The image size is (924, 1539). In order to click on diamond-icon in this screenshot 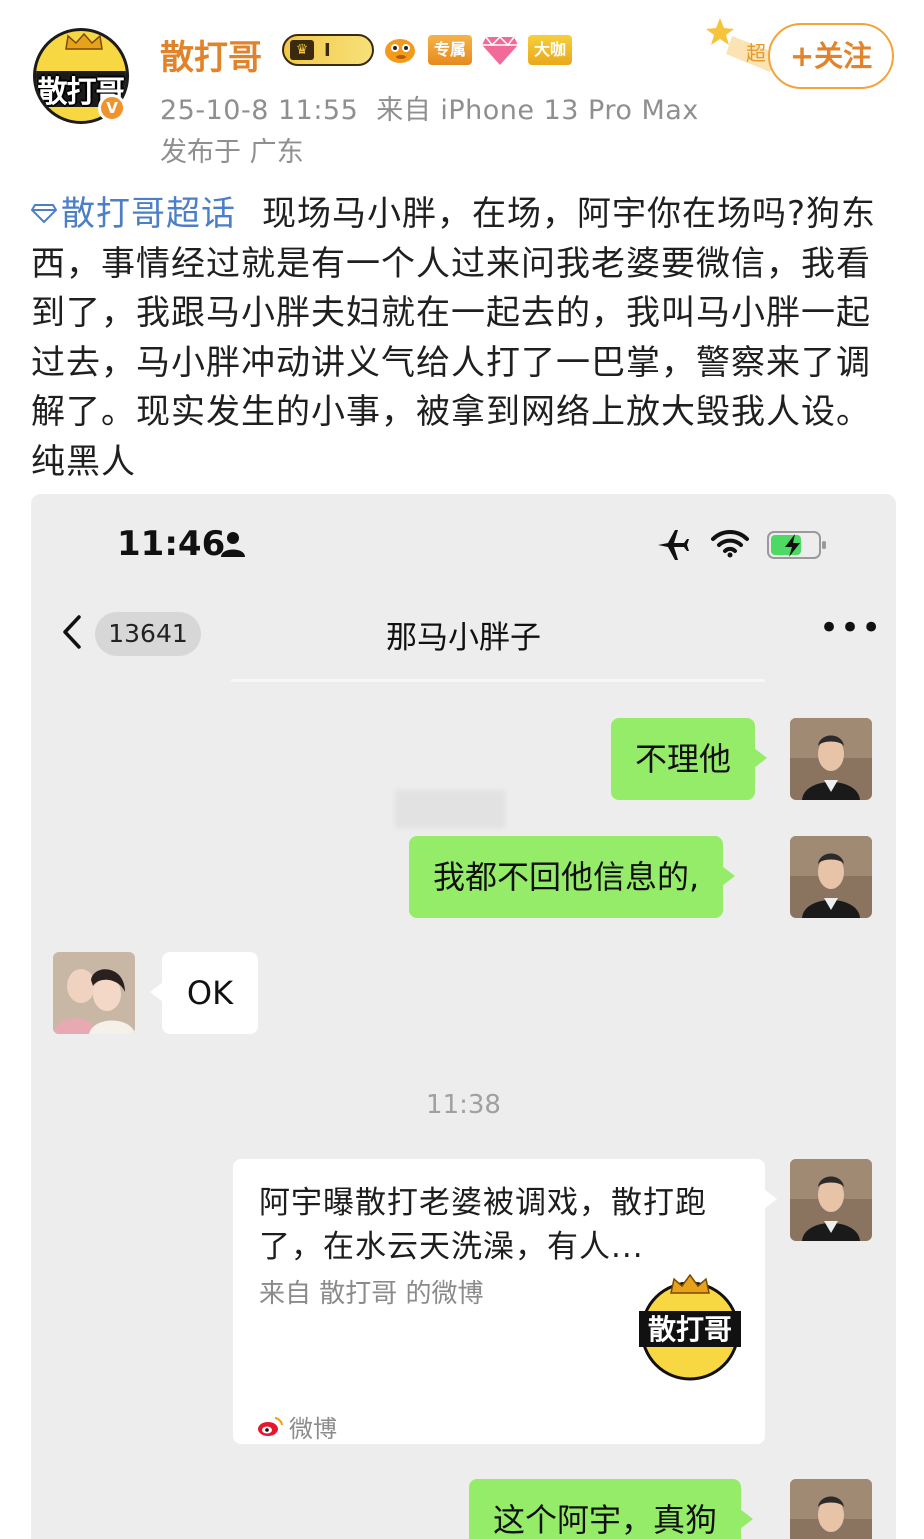, I will do `click(44, 213)`.